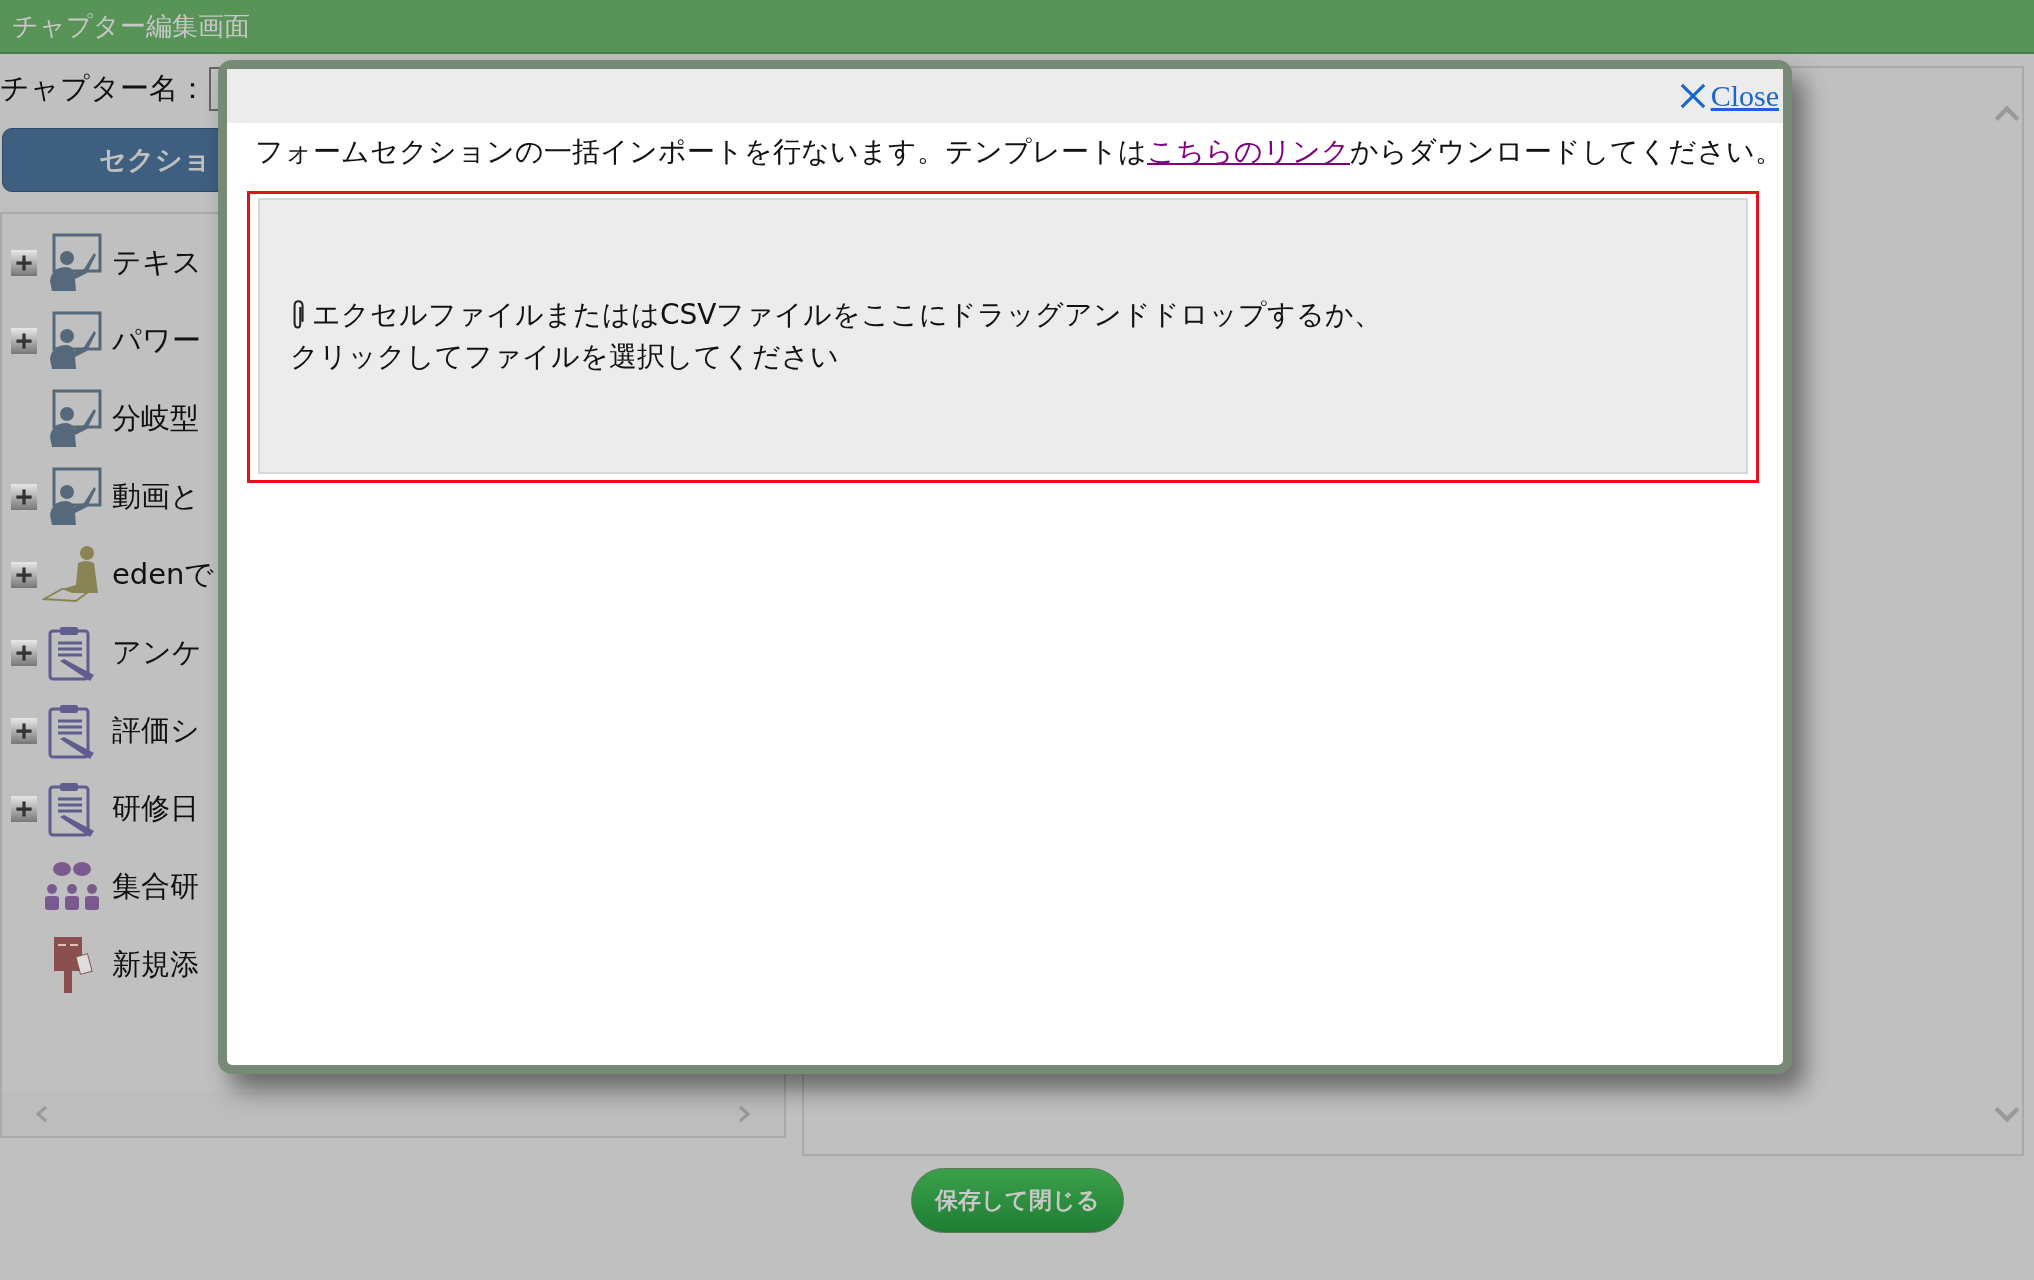 This screenshot has width=2034, height=1280. Describe the element at coordinates (1728, 96) in the screenshot. I see `close-link: Close` at that location.